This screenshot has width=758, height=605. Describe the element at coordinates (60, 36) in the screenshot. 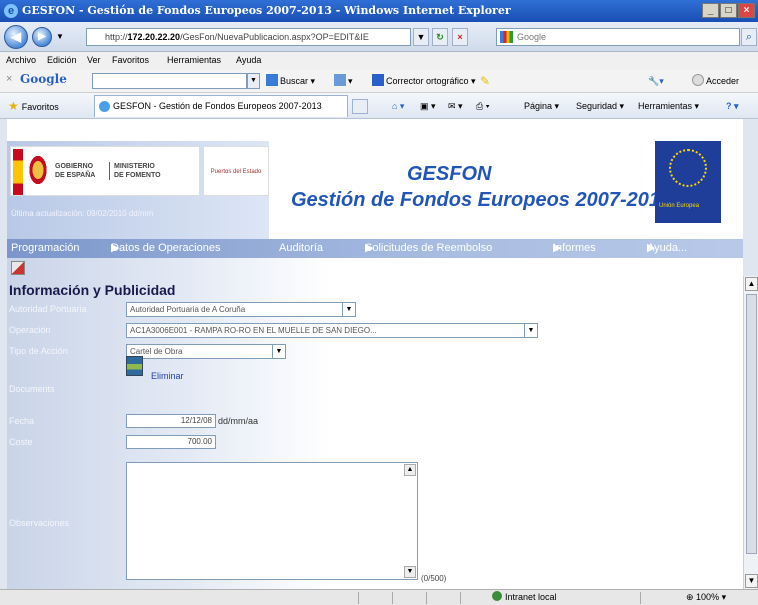

I see `recent-pages-dropdown-icon: ▼` at that location.